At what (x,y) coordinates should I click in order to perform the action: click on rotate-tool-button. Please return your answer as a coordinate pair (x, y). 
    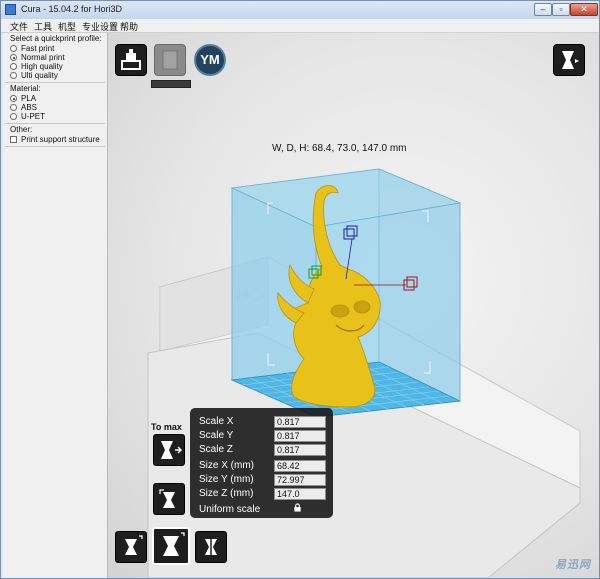
    Looking at the image, I should click on (131, 547).